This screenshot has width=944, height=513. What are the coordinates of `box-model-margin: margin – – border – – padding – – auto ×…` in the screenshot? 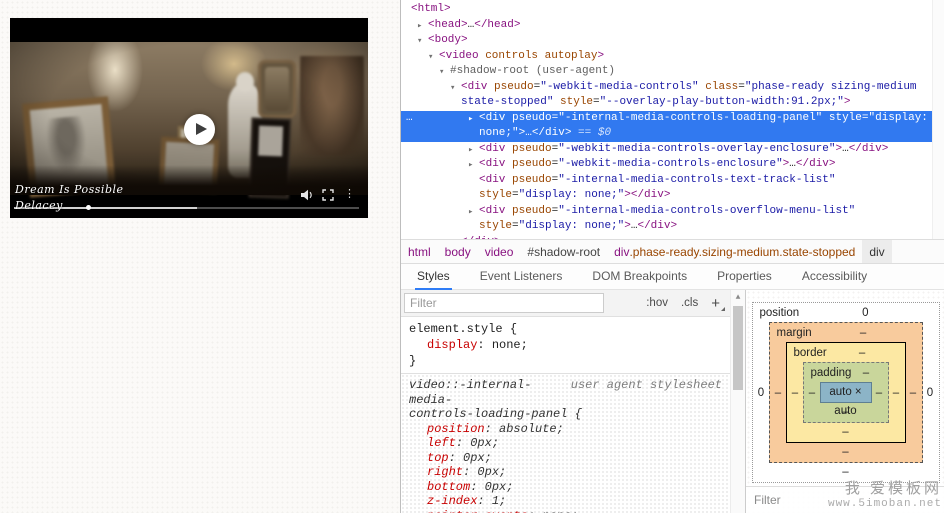 It's located at (845, 392).